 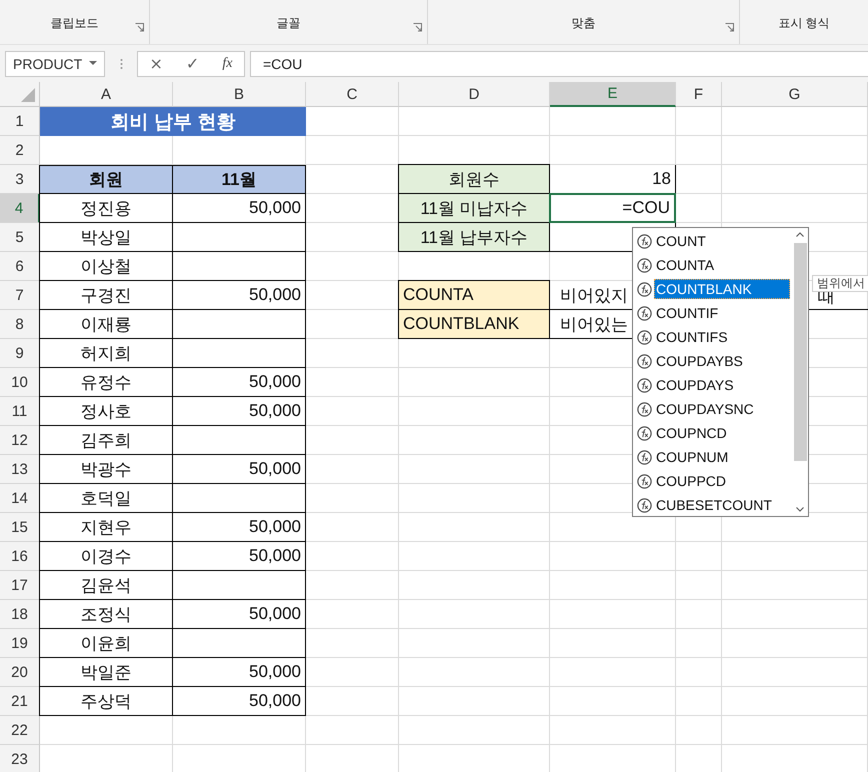 I want to click on row-header: 20, so click(x=20, y=672).